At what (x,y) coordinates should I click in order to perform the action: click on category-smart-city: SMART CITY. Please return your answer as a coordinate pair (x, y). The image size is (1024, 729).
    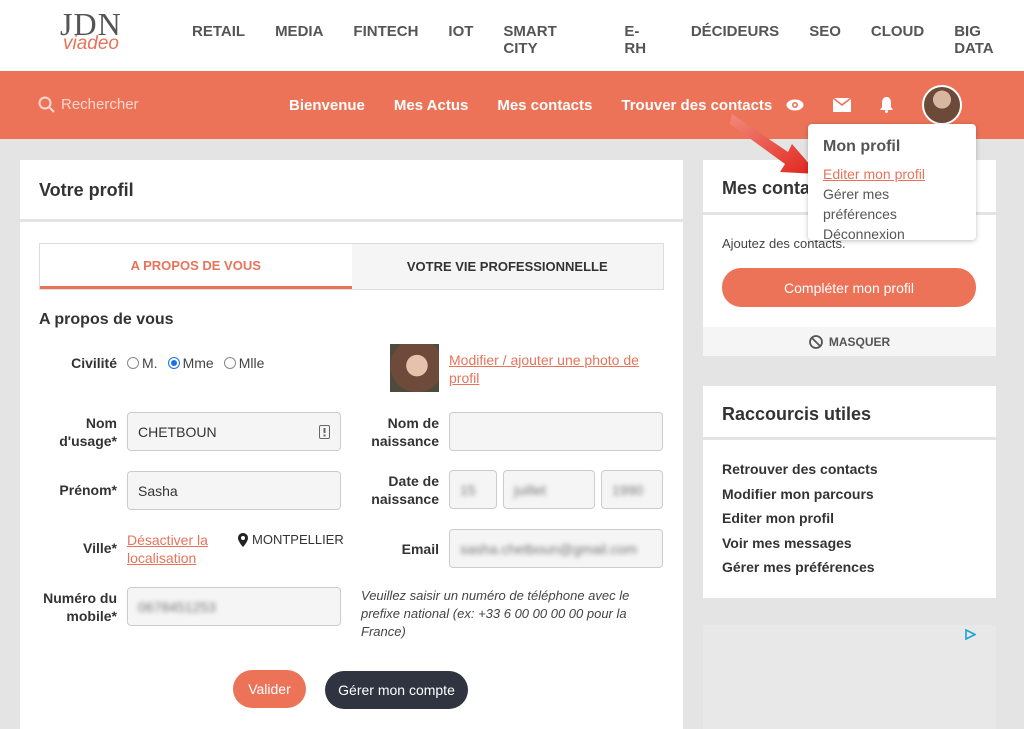
    Looking at the image, I should click on (548, 40).